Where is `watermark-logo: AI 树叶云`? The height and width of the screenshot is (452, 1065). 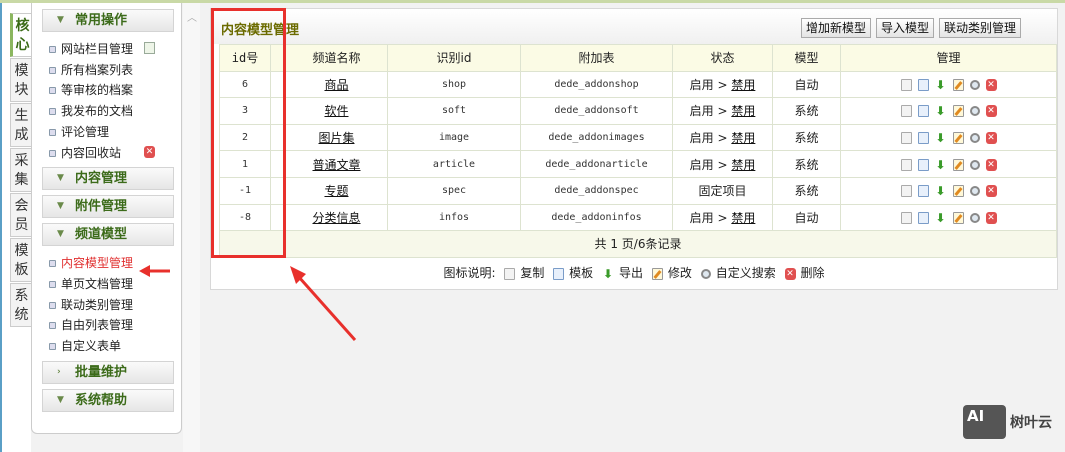 watermark-logo: AI 树叶云 is located at coordinates (1007, 422).